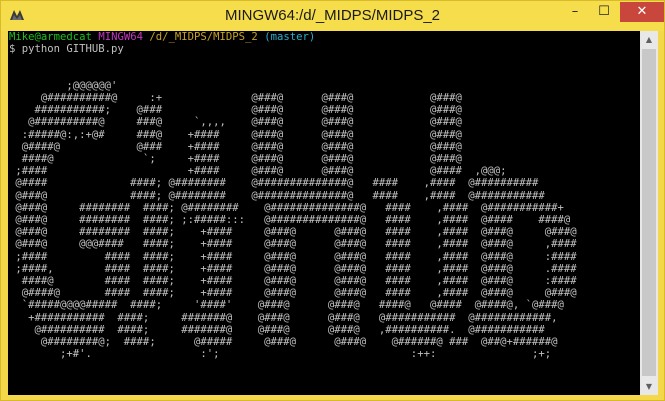 The width and height of the screenshot is (665, 401). I want to click on prompt-env: MINGW64, so click(120, 37).